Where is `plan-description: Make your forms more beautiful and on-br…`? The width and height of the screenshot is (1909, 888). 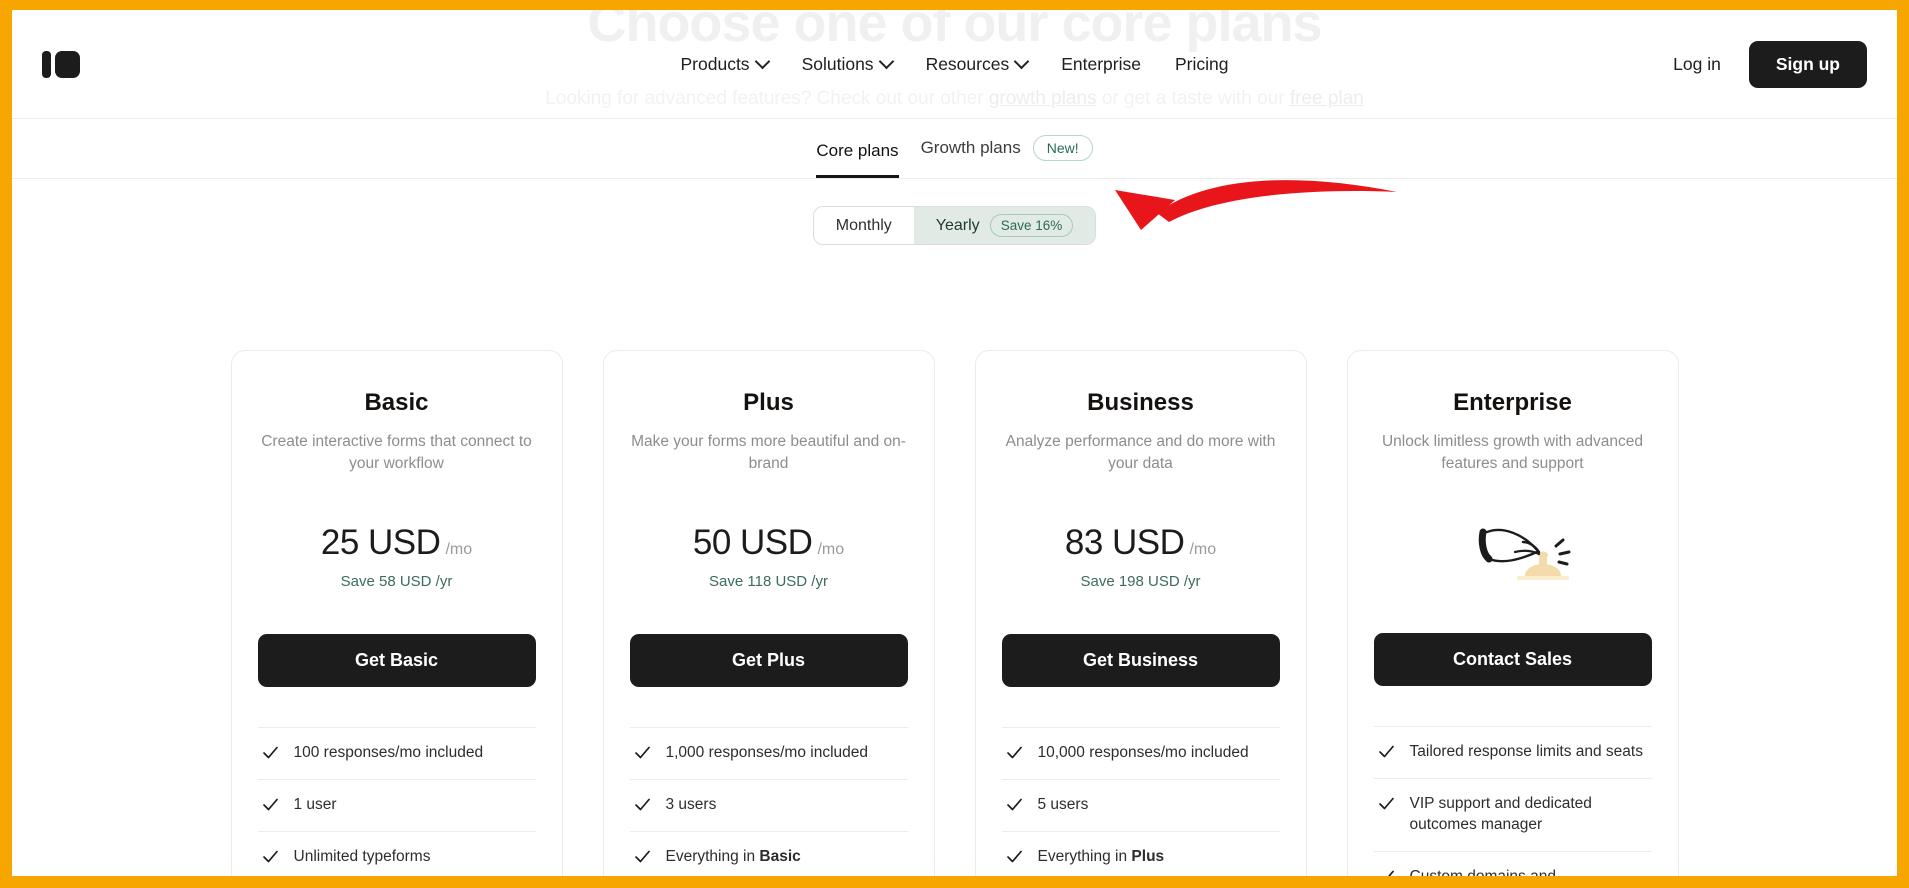
plan-description: Make your forms more beautiful and on-br… is located at coordinates (768, 452).